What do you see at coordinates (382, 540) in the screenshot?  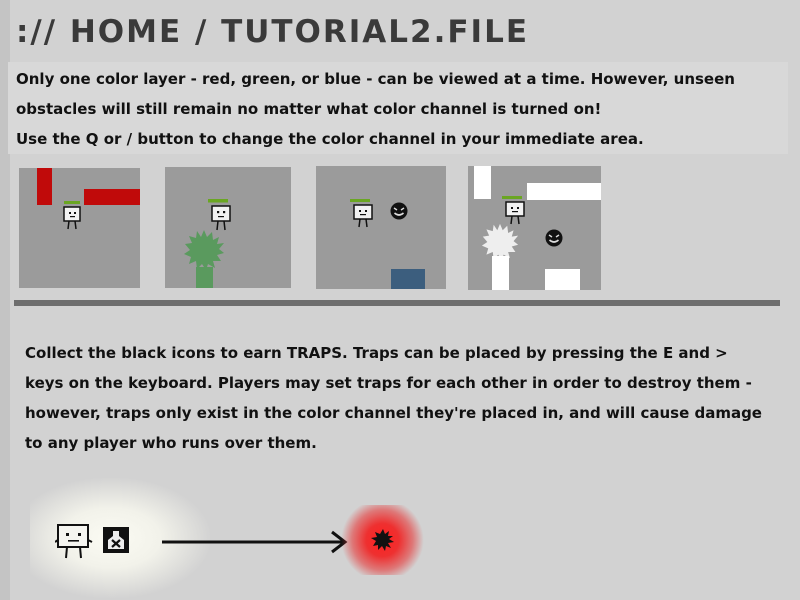 I see `trap-mine-icon` at bounding box center [382, 540].